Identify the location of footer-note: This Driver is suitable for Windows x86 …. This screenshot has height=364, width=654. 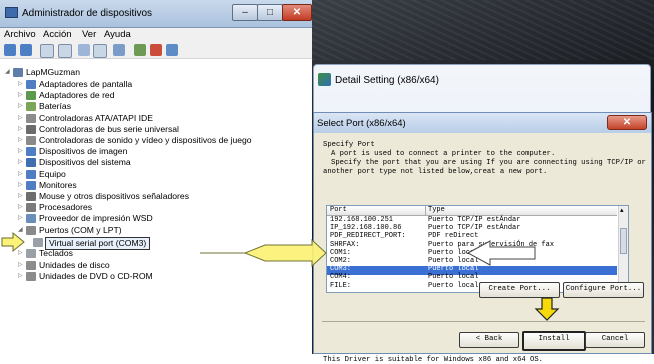
(433, 360).